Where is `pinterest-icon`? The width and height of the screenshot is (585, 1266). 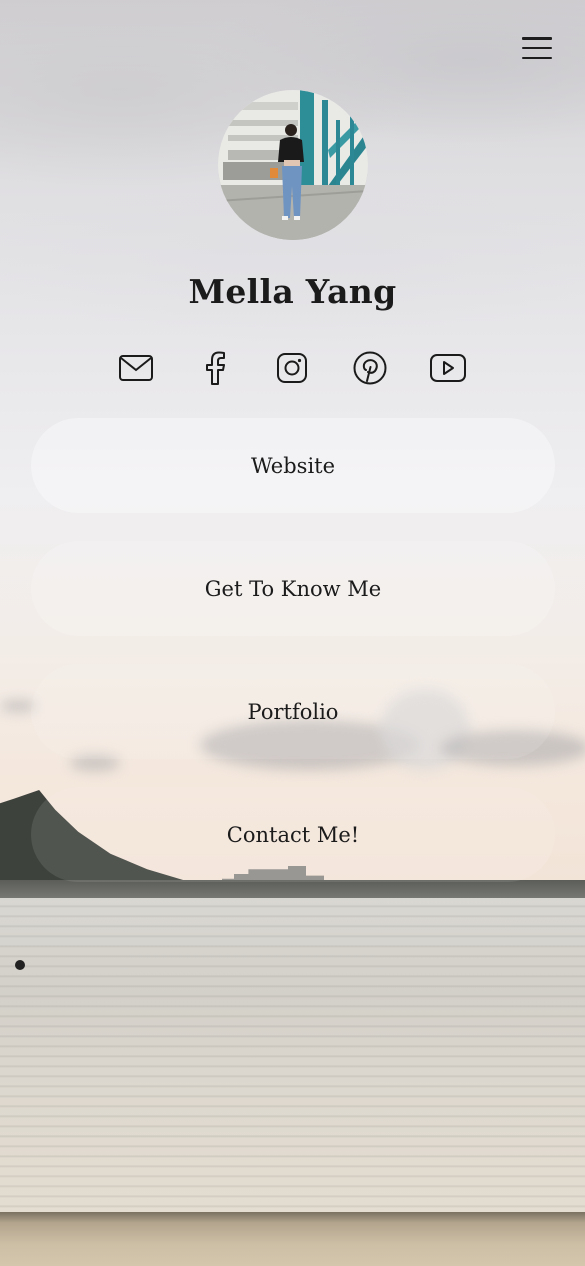
pinterest-icon is located at coordinates (370, 368).